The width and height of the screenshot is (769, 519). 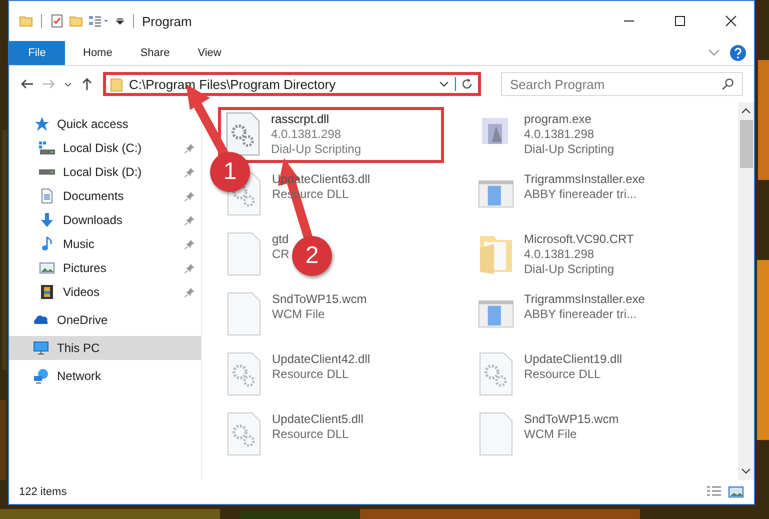 What do you see at coordinates (318, 419) in the screenshot?
I see `file-name: UpdateClient5.dll` at bounding box center [318, 419].